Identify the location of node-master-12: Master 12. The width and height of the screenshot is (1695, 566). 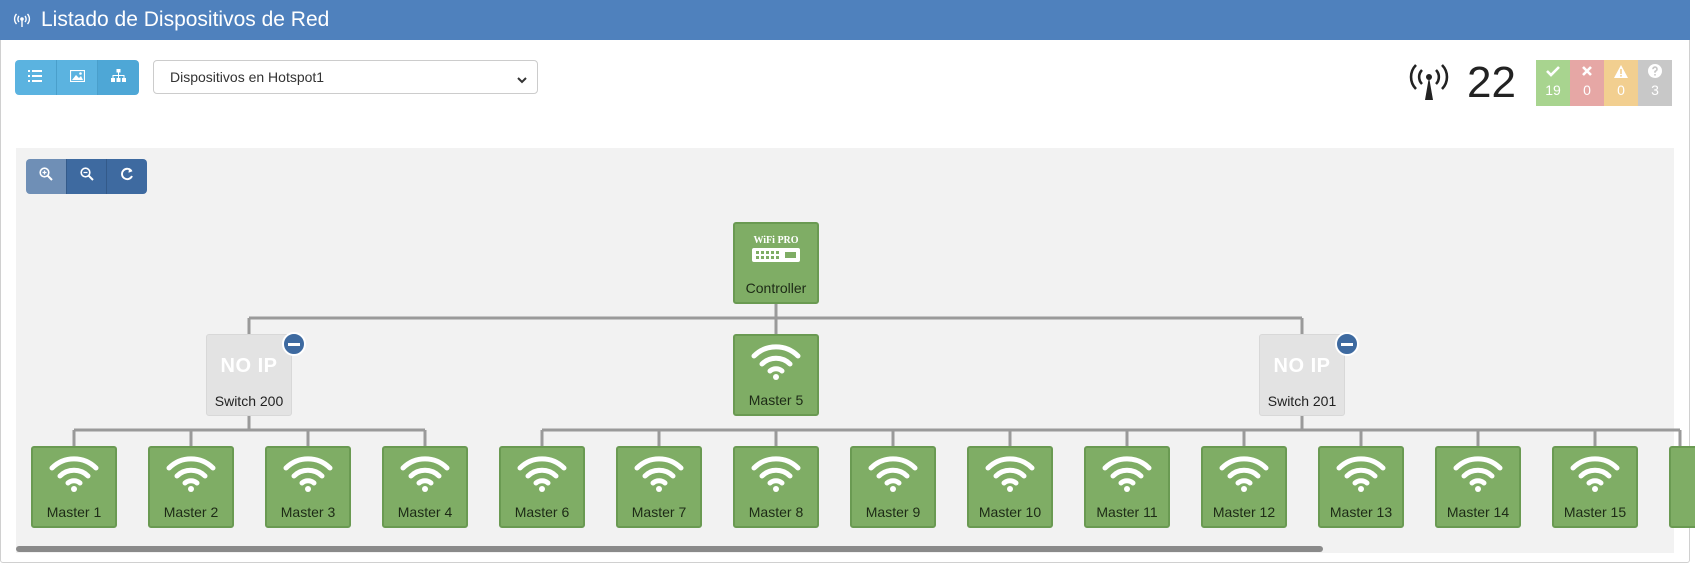
(1244, 487).